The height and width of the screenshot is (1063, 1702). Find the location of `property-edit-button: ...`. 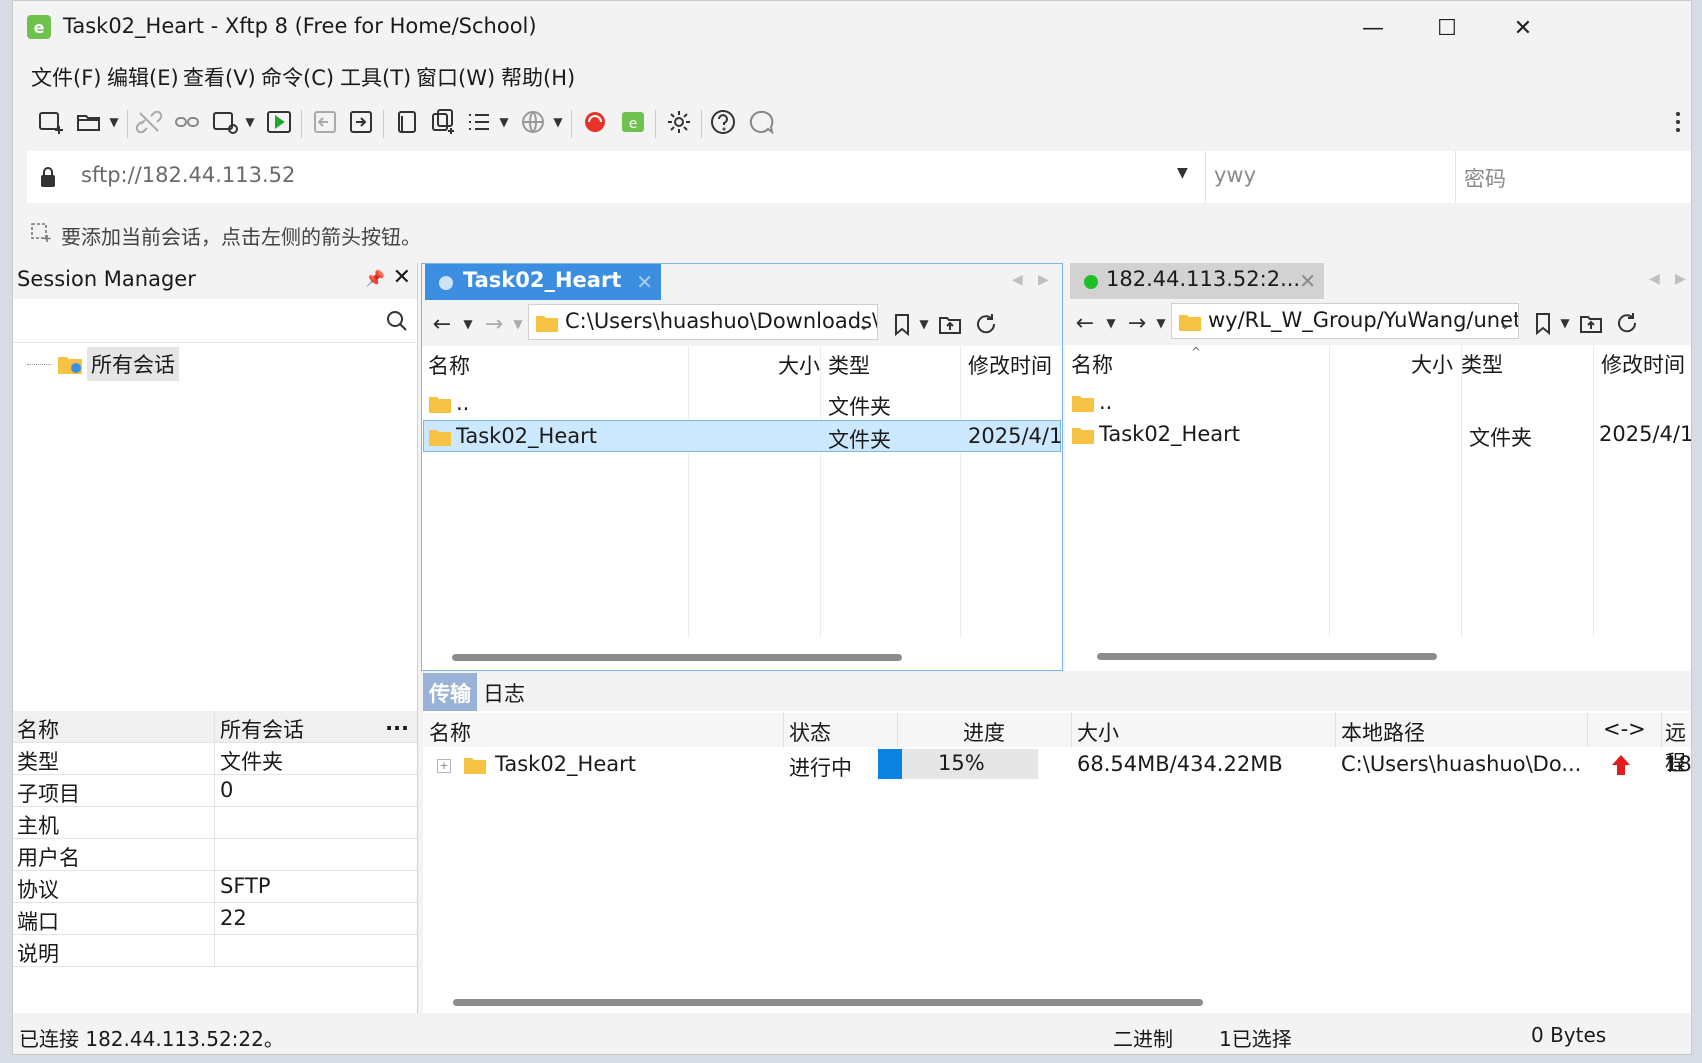

property-edit-button: ... is located at coordinates (397, 723).